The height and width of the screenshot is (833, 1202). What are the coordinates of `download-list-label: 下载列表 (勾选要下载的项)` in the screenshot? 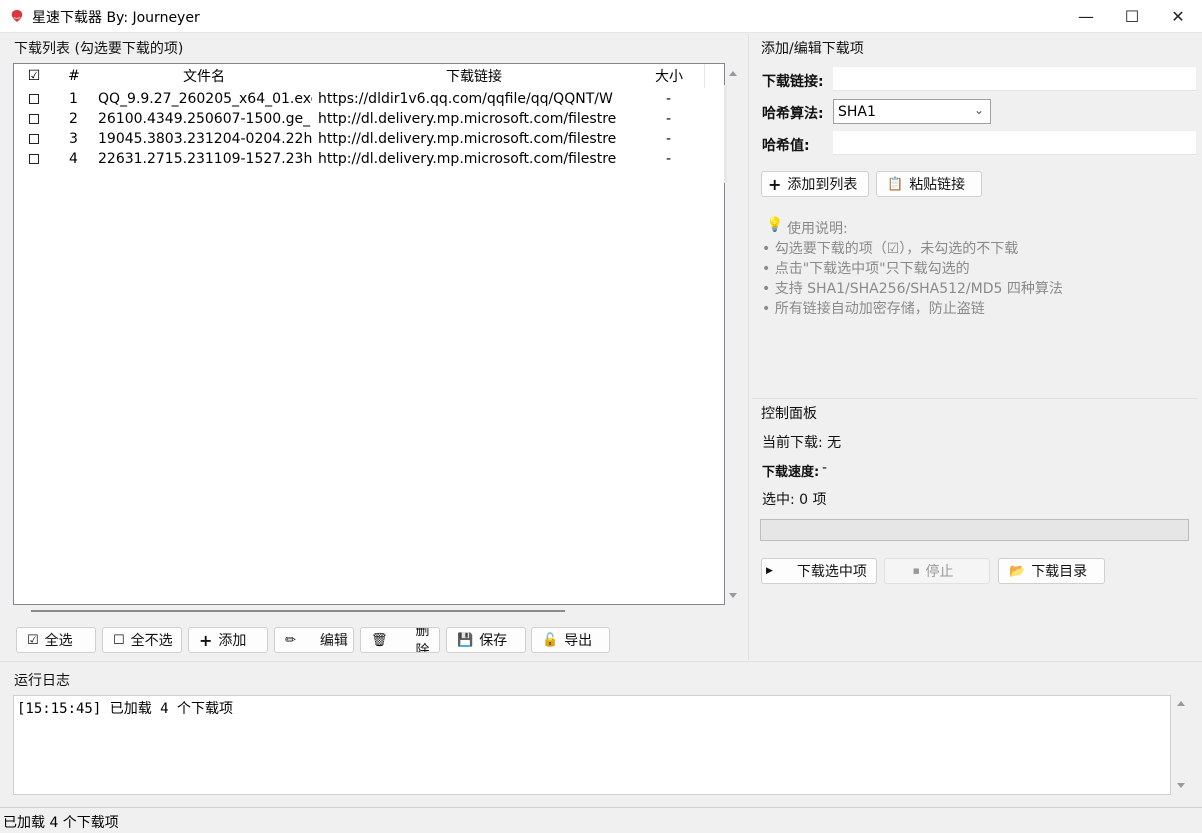 It's located at (99, 49).